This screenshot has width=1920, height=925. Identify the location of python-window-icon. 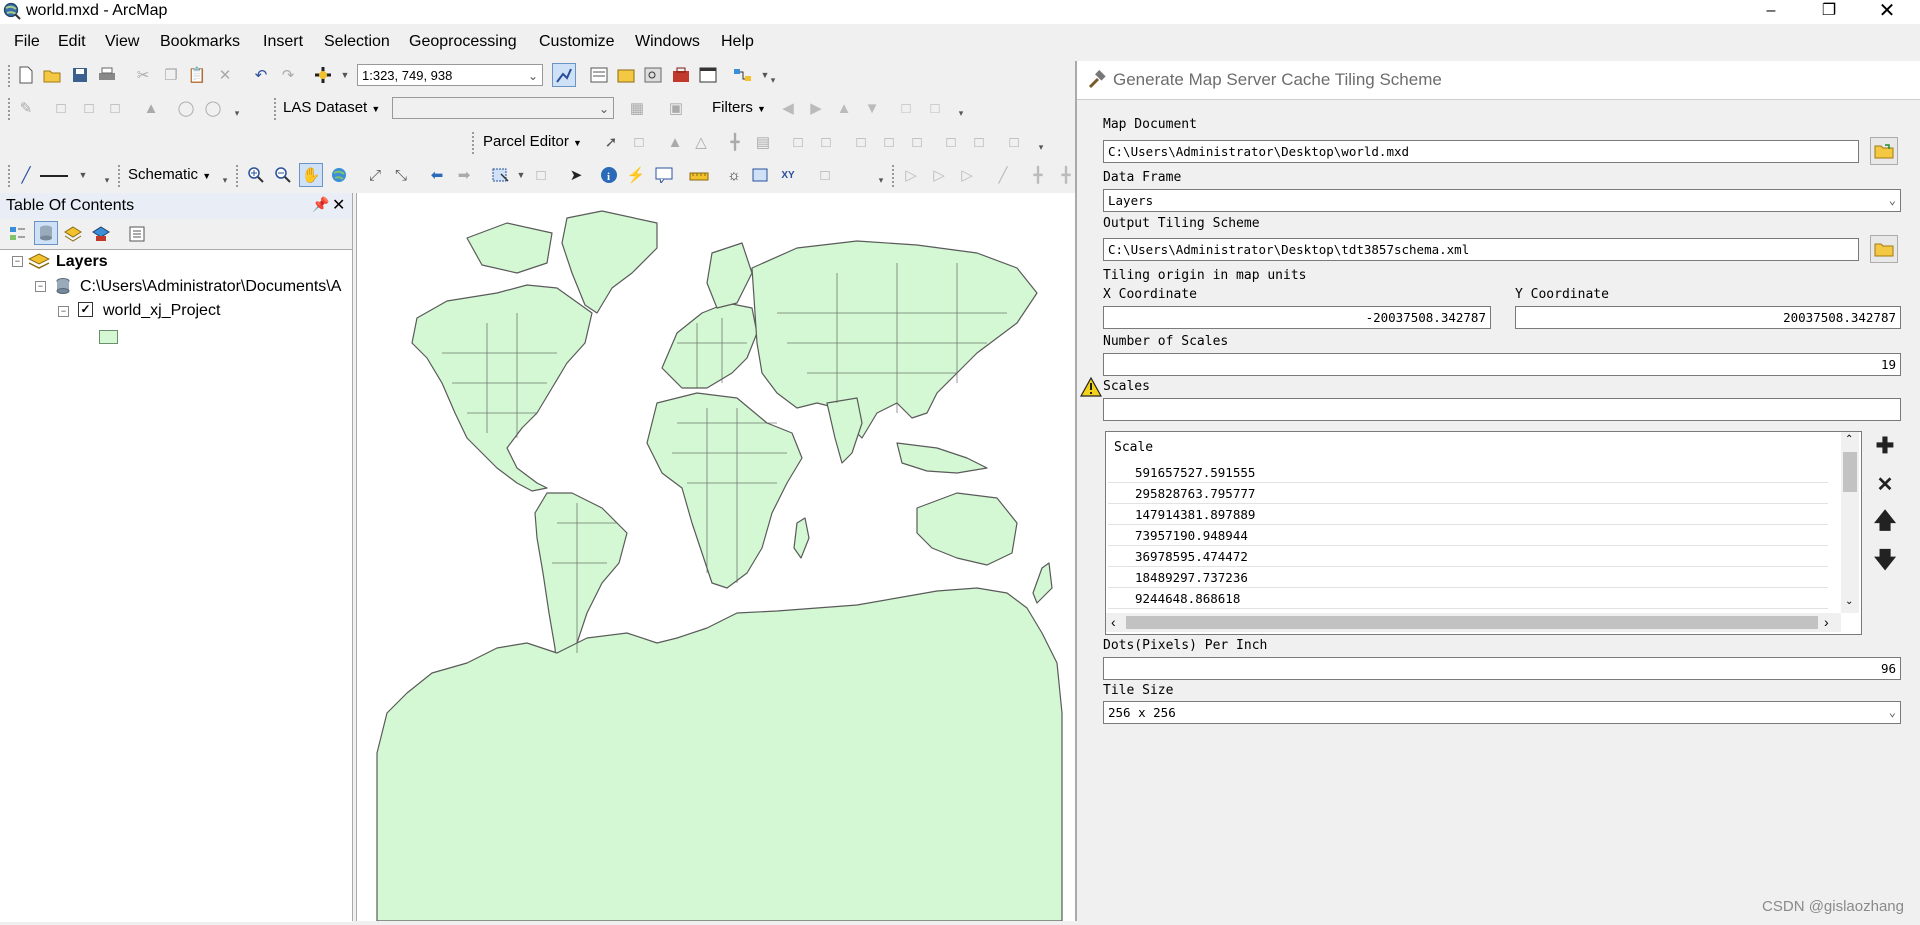
(708, 75).